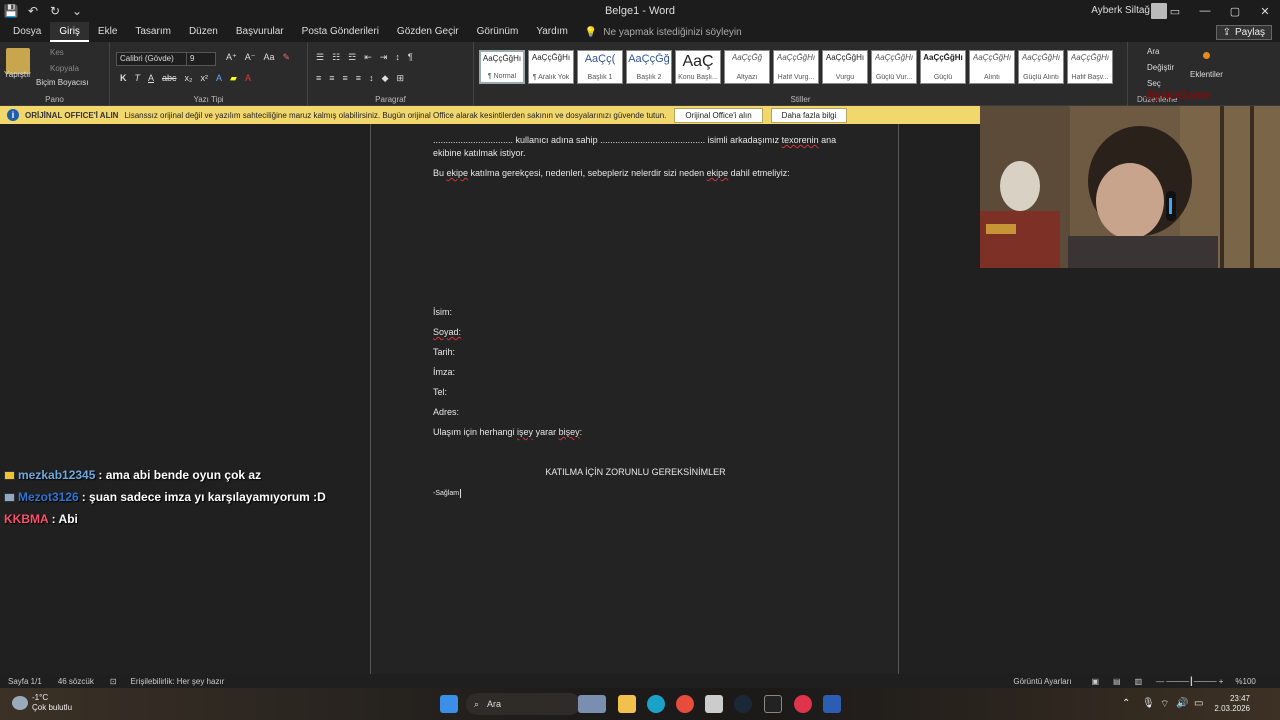 This screenshot has height=720, width=1280. What do you see at coordinates (649, 67) in the screenshot?
I see `style-tile: AaÇçĞğ Başlık 2` at bounding box center [649, 67].